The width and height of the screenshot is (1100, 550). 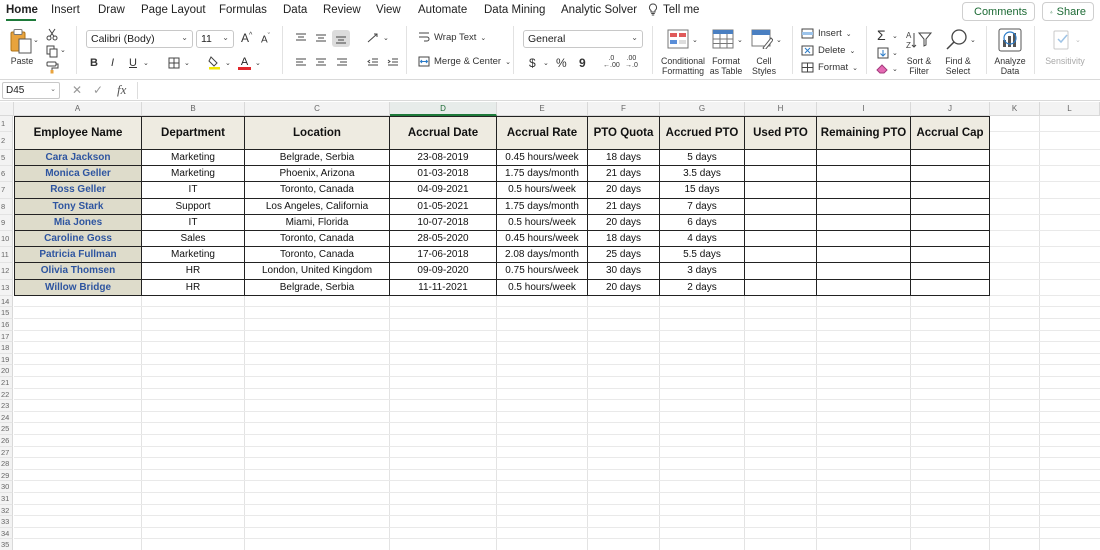 What do you see at coordinates (6, 499) in the screenshot?
I see `row-header-31: 31` at bounding box center [6, 499].